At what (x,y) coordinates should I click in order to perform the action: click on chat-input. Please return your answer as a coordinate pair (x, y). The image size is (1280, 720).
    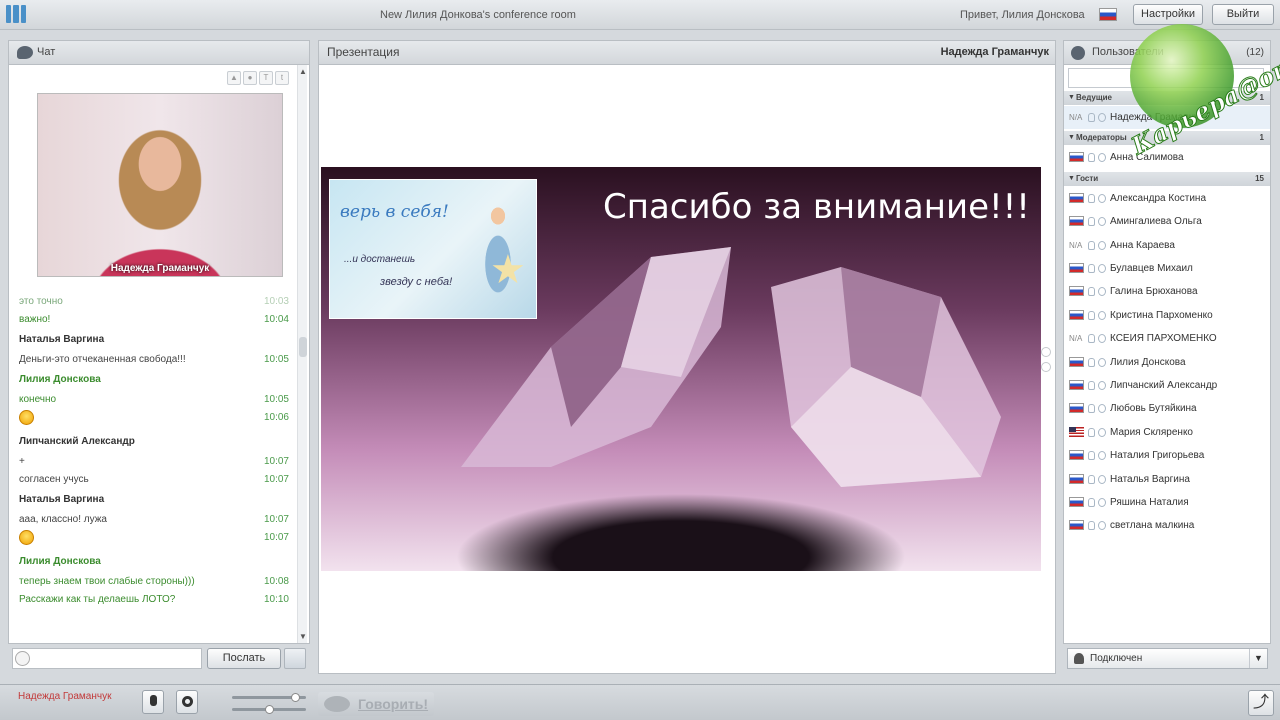
    Looking at the image, I should click on (115, 658).